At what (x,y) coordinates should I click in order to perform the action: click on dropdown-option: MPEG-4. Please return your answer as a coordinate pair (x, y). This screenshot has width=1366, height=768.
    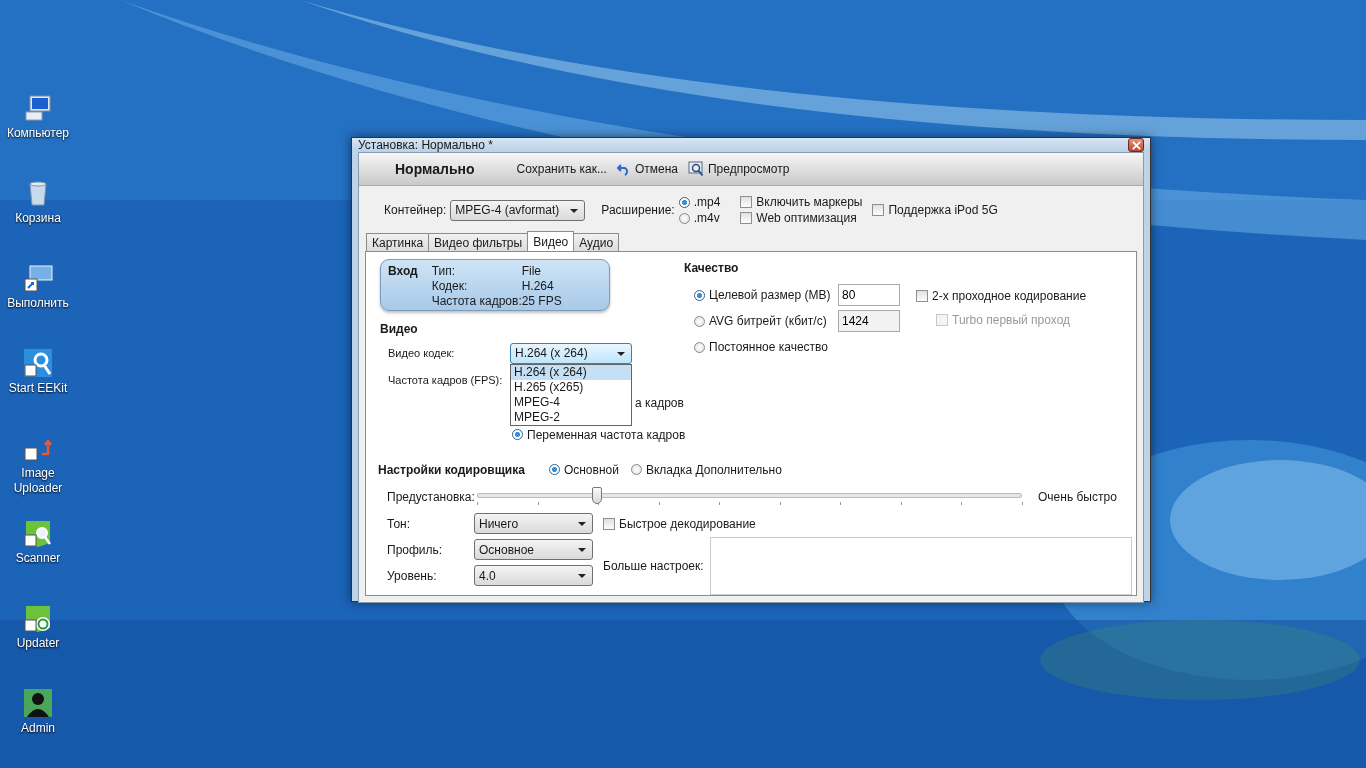
    Looking at the image, I should click on (571, 402).